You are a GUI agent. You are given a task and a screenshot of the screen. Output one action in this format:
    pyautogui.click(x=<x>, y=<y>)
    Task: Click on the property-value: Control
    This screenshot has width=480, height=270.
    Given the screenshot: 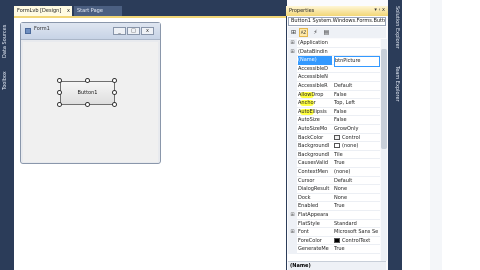 What is the action you would take?
    pyautogui.click(x=357, y=138)
    